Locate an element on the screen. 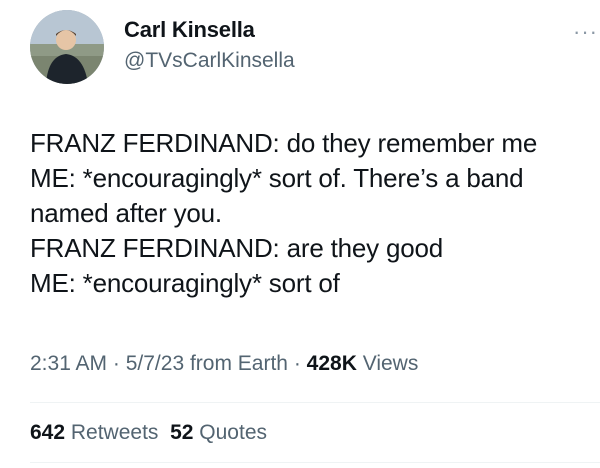 This screenshot has width=600, height=468. retweets-label: Retweets is located at coordinates (112, 432).